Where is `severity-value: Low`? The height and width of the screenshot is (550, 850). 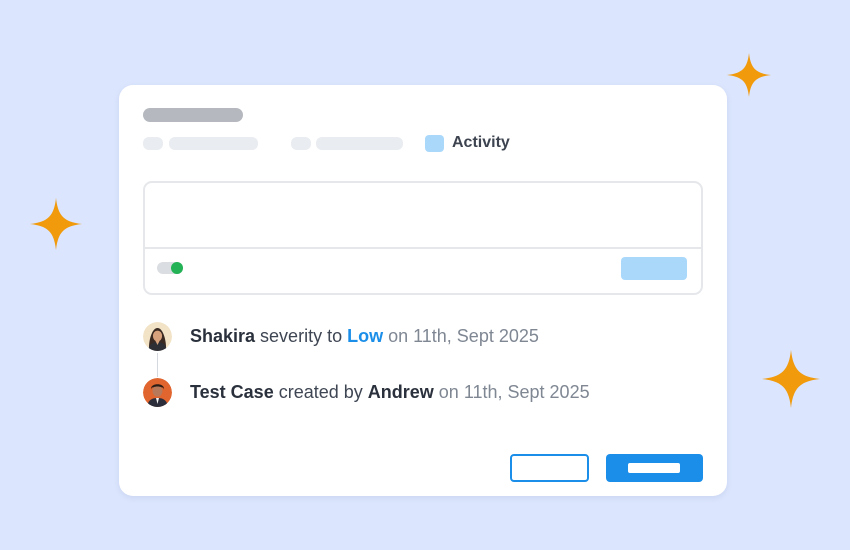 severity-value: Low is located at coordinates (365, 336).